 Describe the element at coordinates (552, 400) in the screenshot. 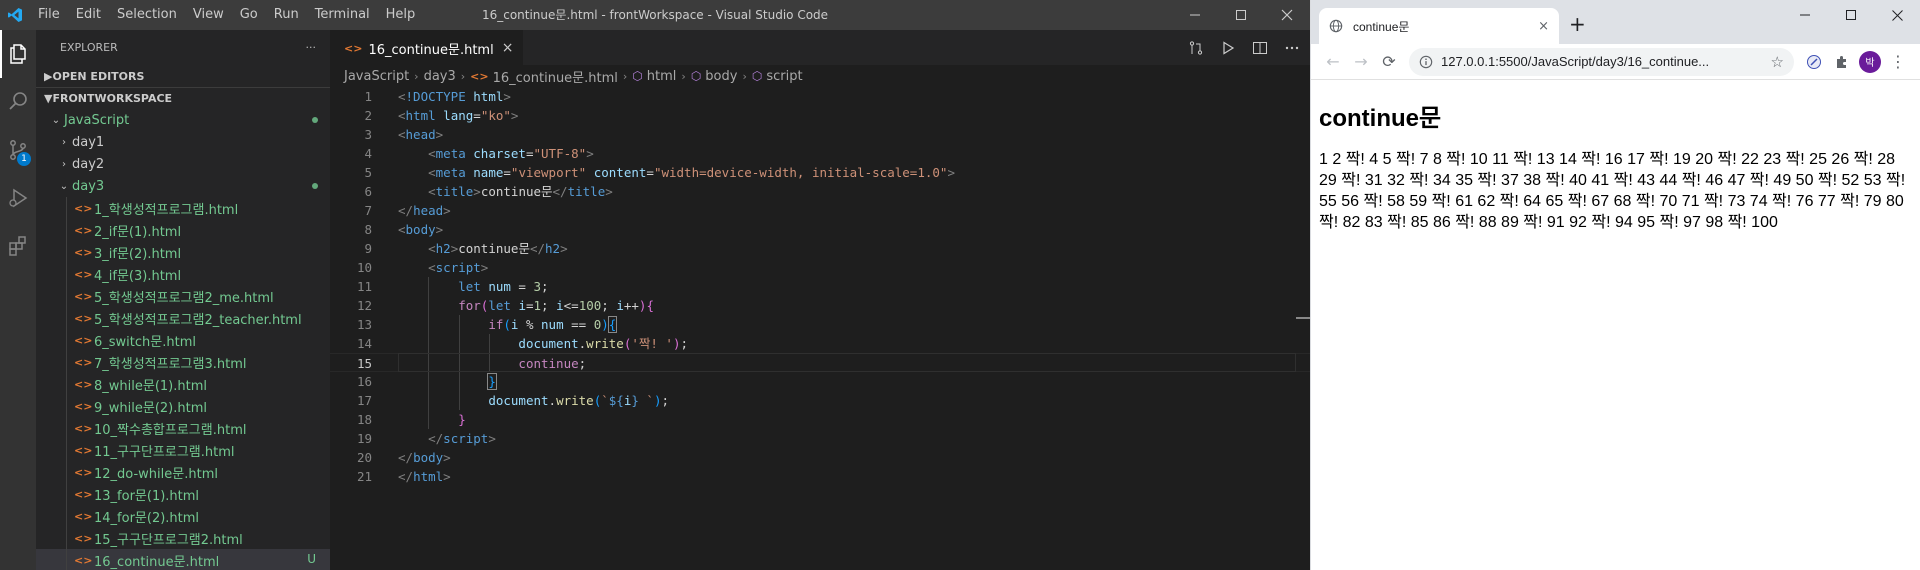

I see `code-token: .` at that location.